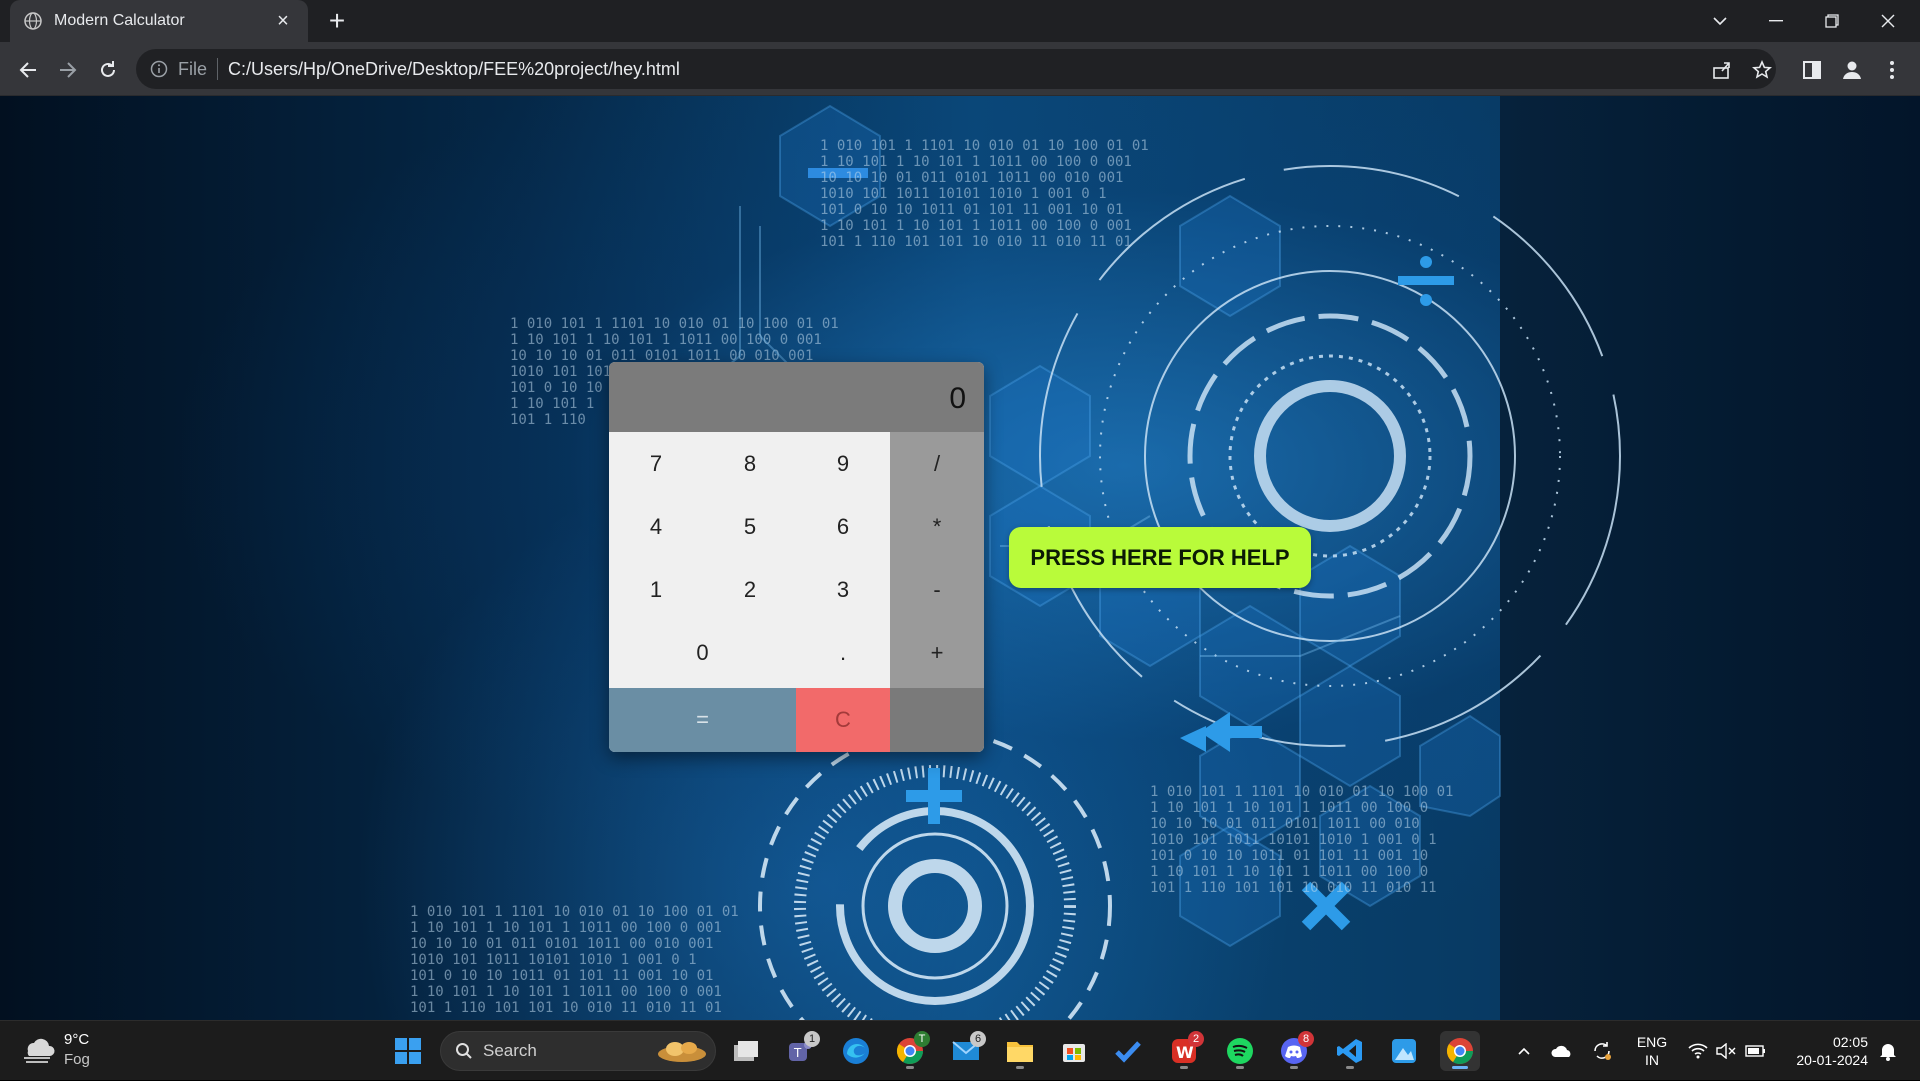  Describe the element at coordinates (937, 652) in the screenshot. I see `key-add: +` at that location.